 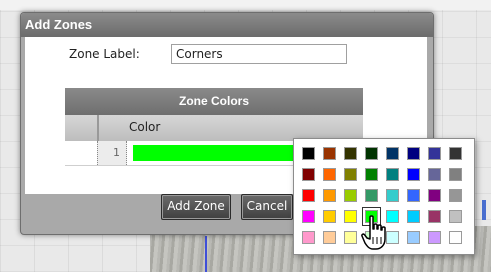 I want to click on row-index: 1, so click(x=116, y=152).